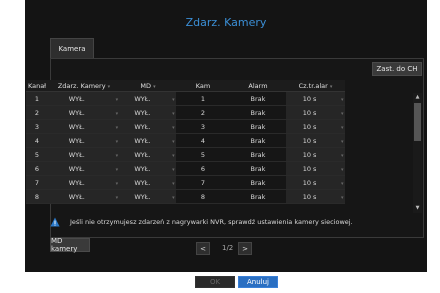 Image resolution: width=440 pixels, height=293 pixels. Describe the element at coordinates (148, 86) in the screenshot. I see `column-header-md: MD ▾` at that location.